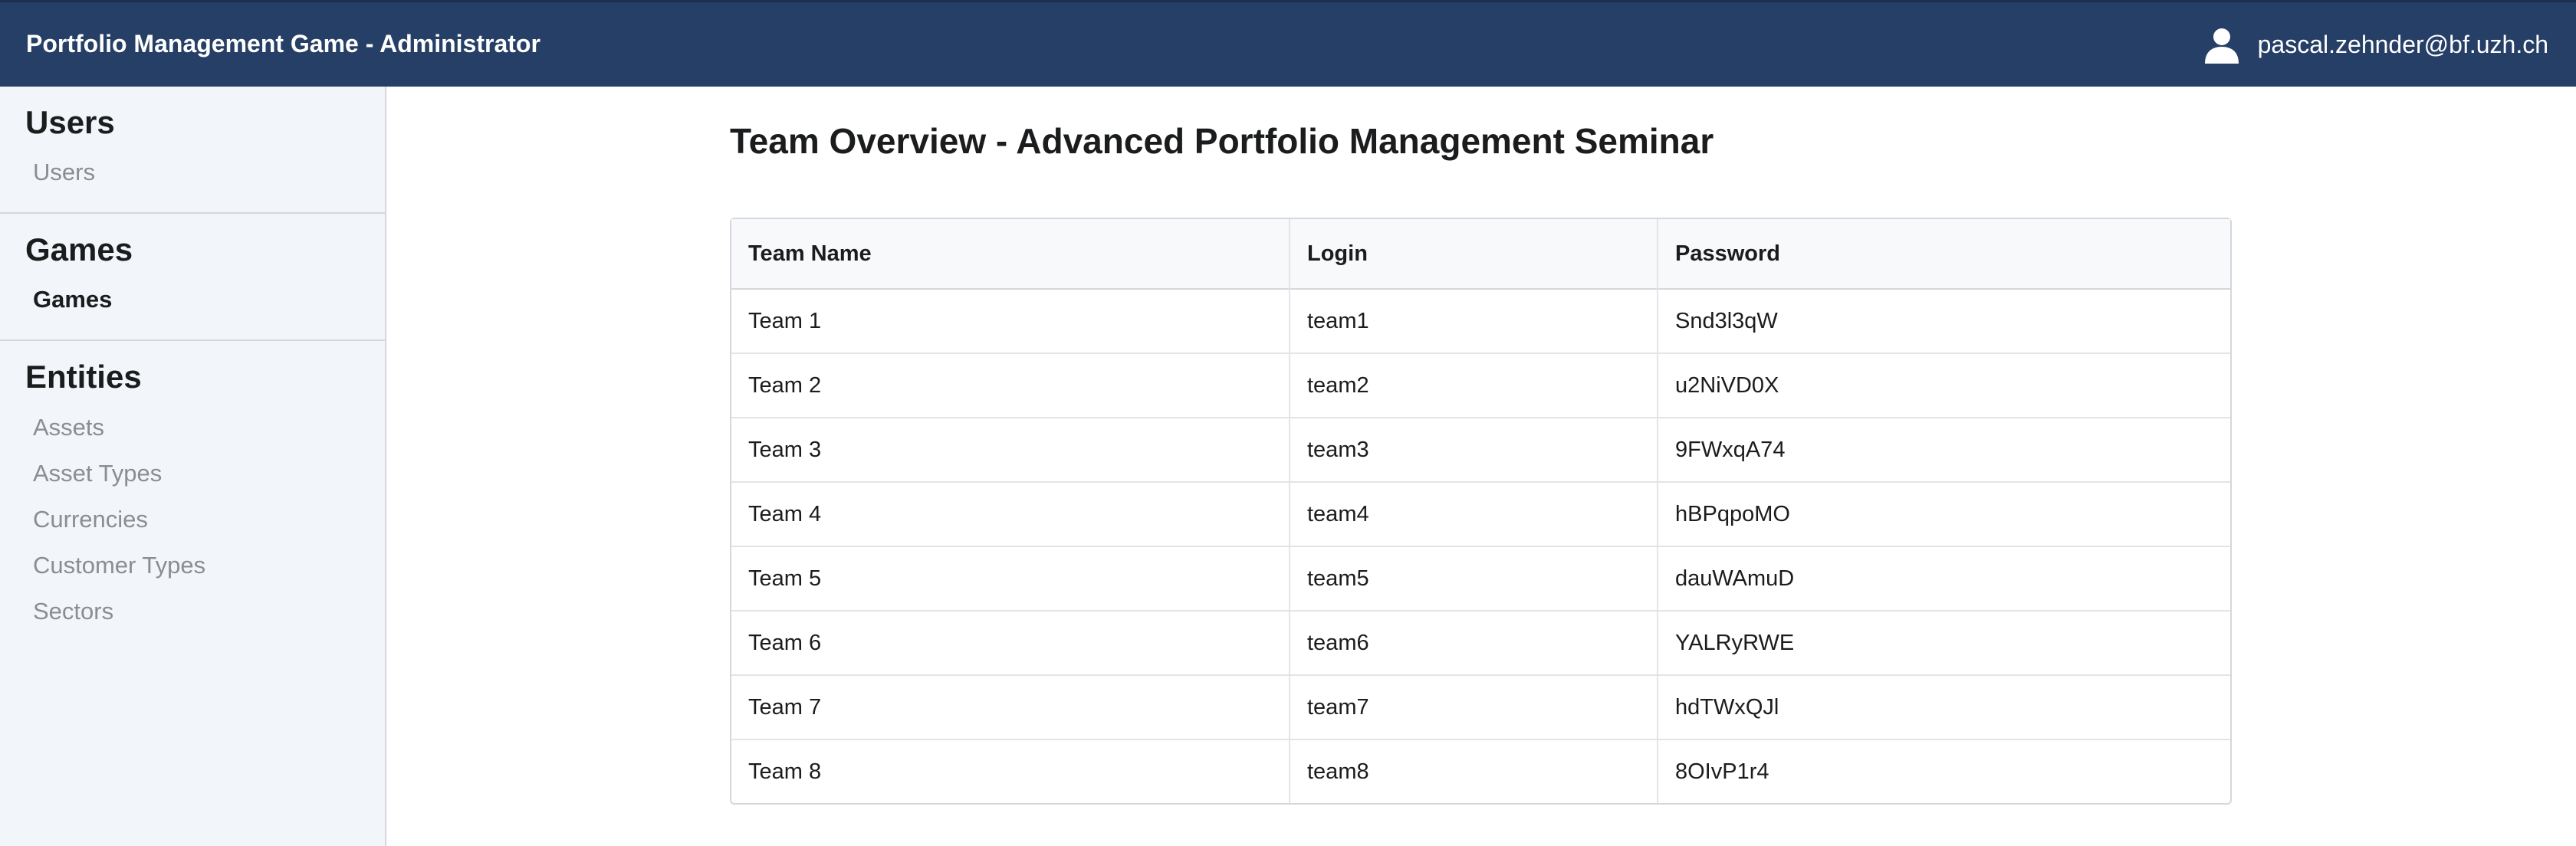  I want to click on sidebar-item-customer-types: Customer Types, so click(192, 566).